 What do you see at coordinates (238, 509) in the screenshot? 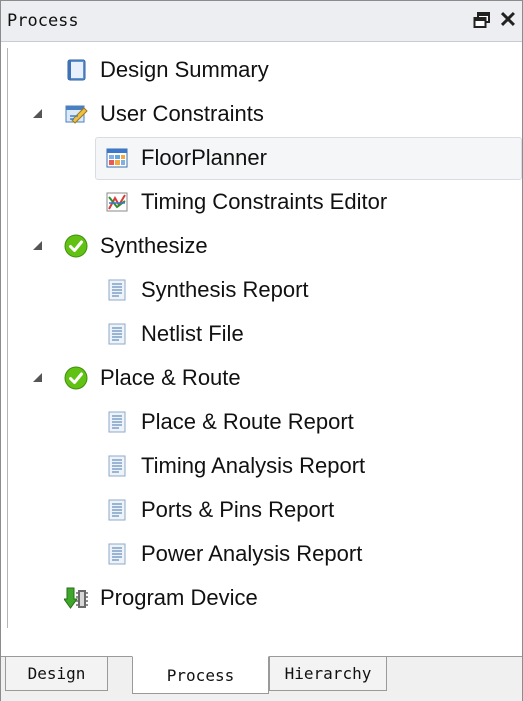
I see `tree-item-label: Ports & Pins Report` at bounding box center [238, 509].